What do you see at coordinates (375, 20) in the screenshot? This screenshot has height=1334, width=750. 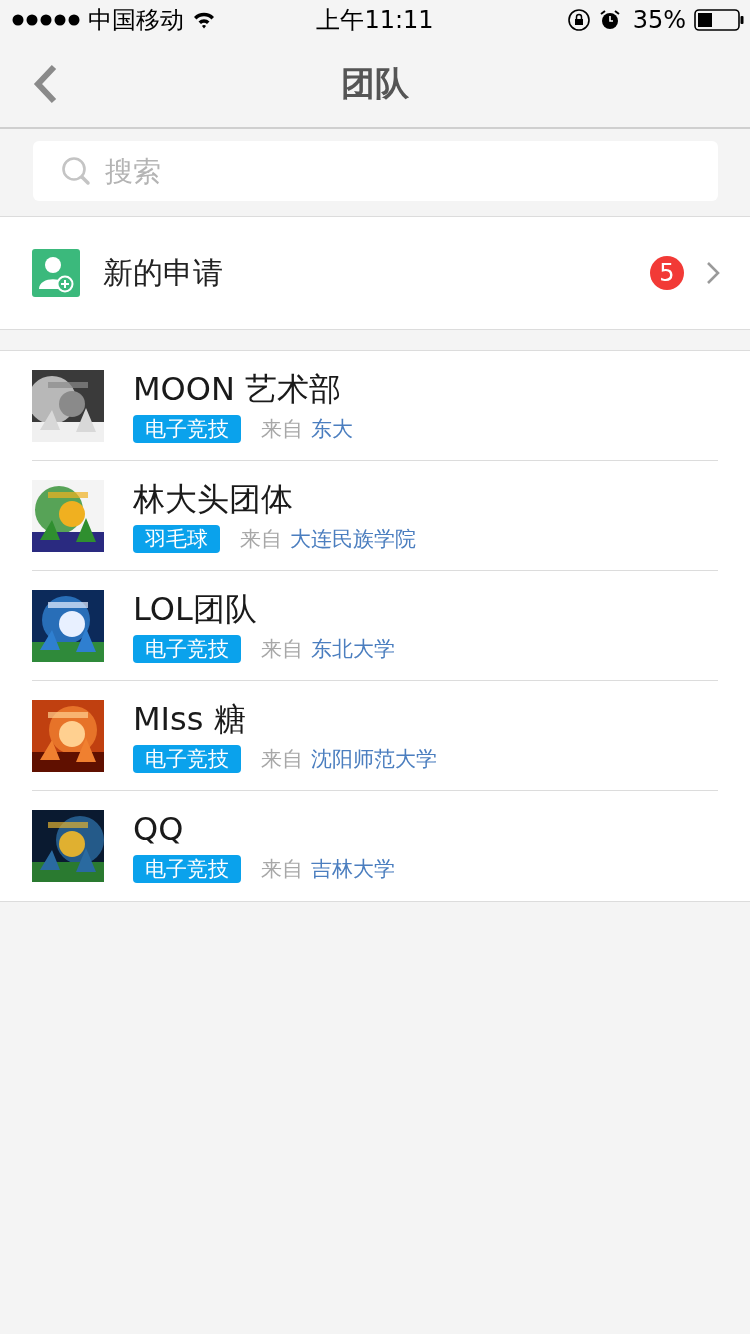 I see `clock-time: 上午11:11` at bounding box center [375, 20].